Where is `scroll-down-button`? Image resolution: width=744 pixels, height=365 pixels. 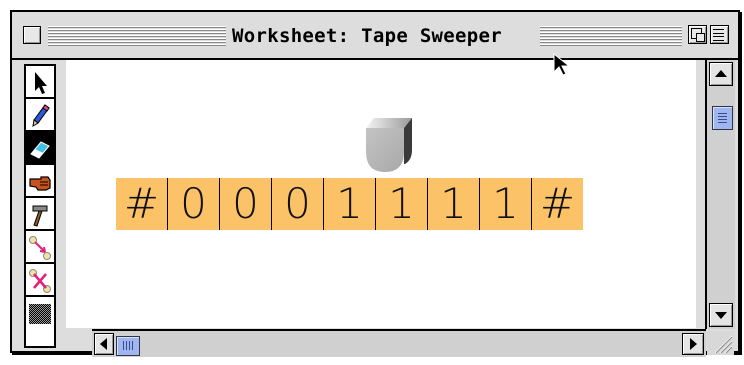 scroll-down-button is located at coordinates (721, 315).